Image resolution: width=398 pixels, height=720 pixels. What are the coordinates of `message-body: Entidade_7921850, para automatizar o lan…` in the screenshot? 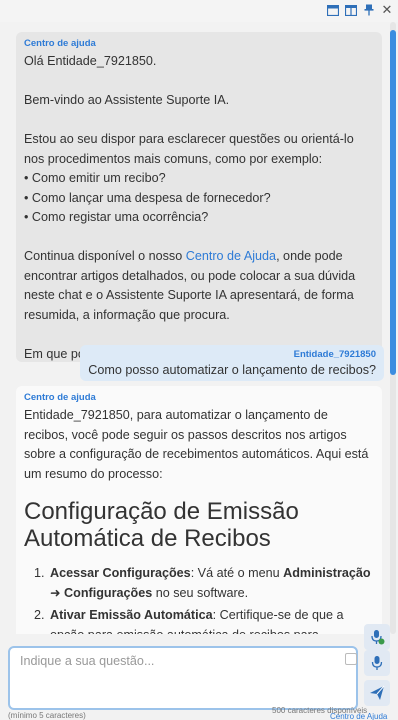 It's located at (196, 444).